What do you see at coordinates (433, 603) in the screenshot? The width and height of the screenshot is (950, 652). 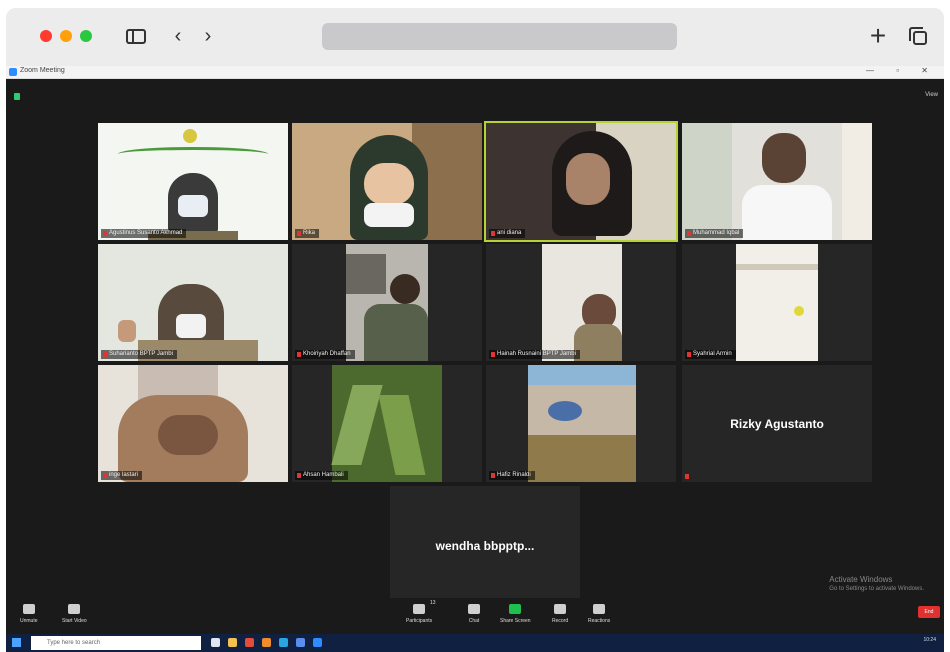 I see `participants-count: 13` at bounding box center [433, 603].